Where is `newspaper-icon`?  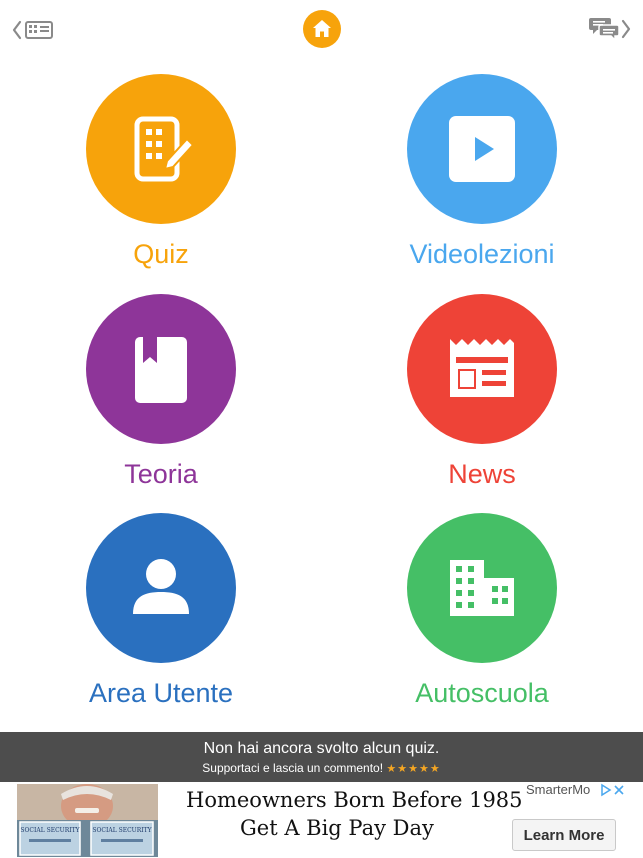 newspaper-icon is located at coordinates (482, 368).